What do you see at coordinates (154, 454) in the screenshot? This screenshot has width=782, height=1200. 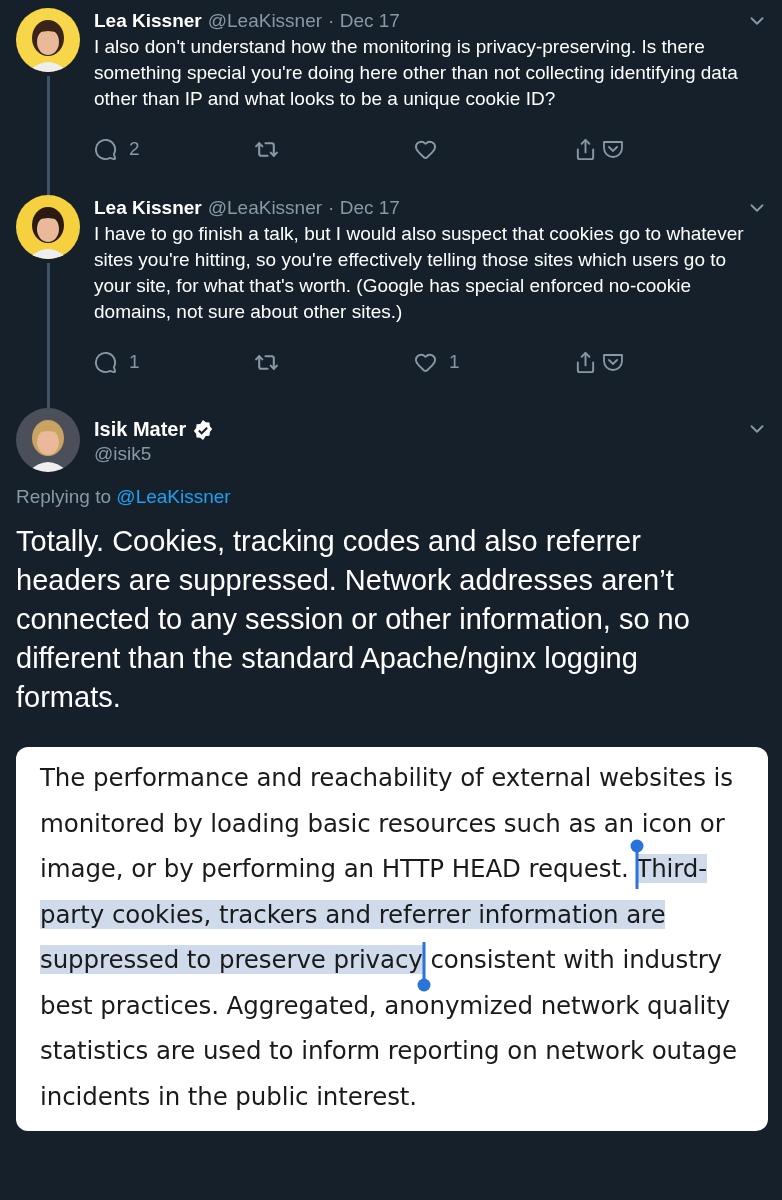 I see `author-handle: @isik5` at bounding box center [154, 454].